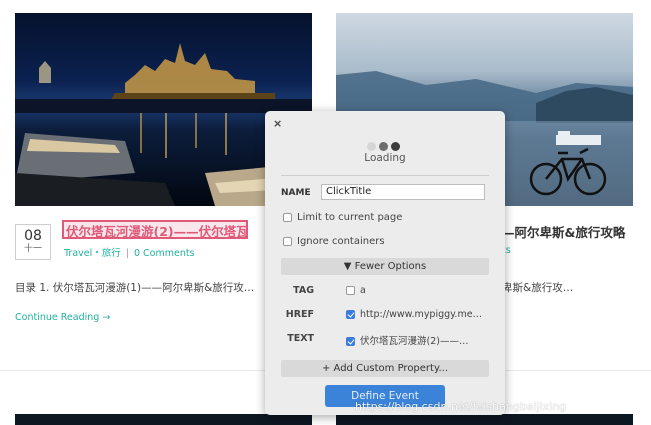 The image size is (651, 425). What do you see at coordinates (303, 290) in the screenshot?
I see `property-key: TAG` at bounding box center [303, 290].